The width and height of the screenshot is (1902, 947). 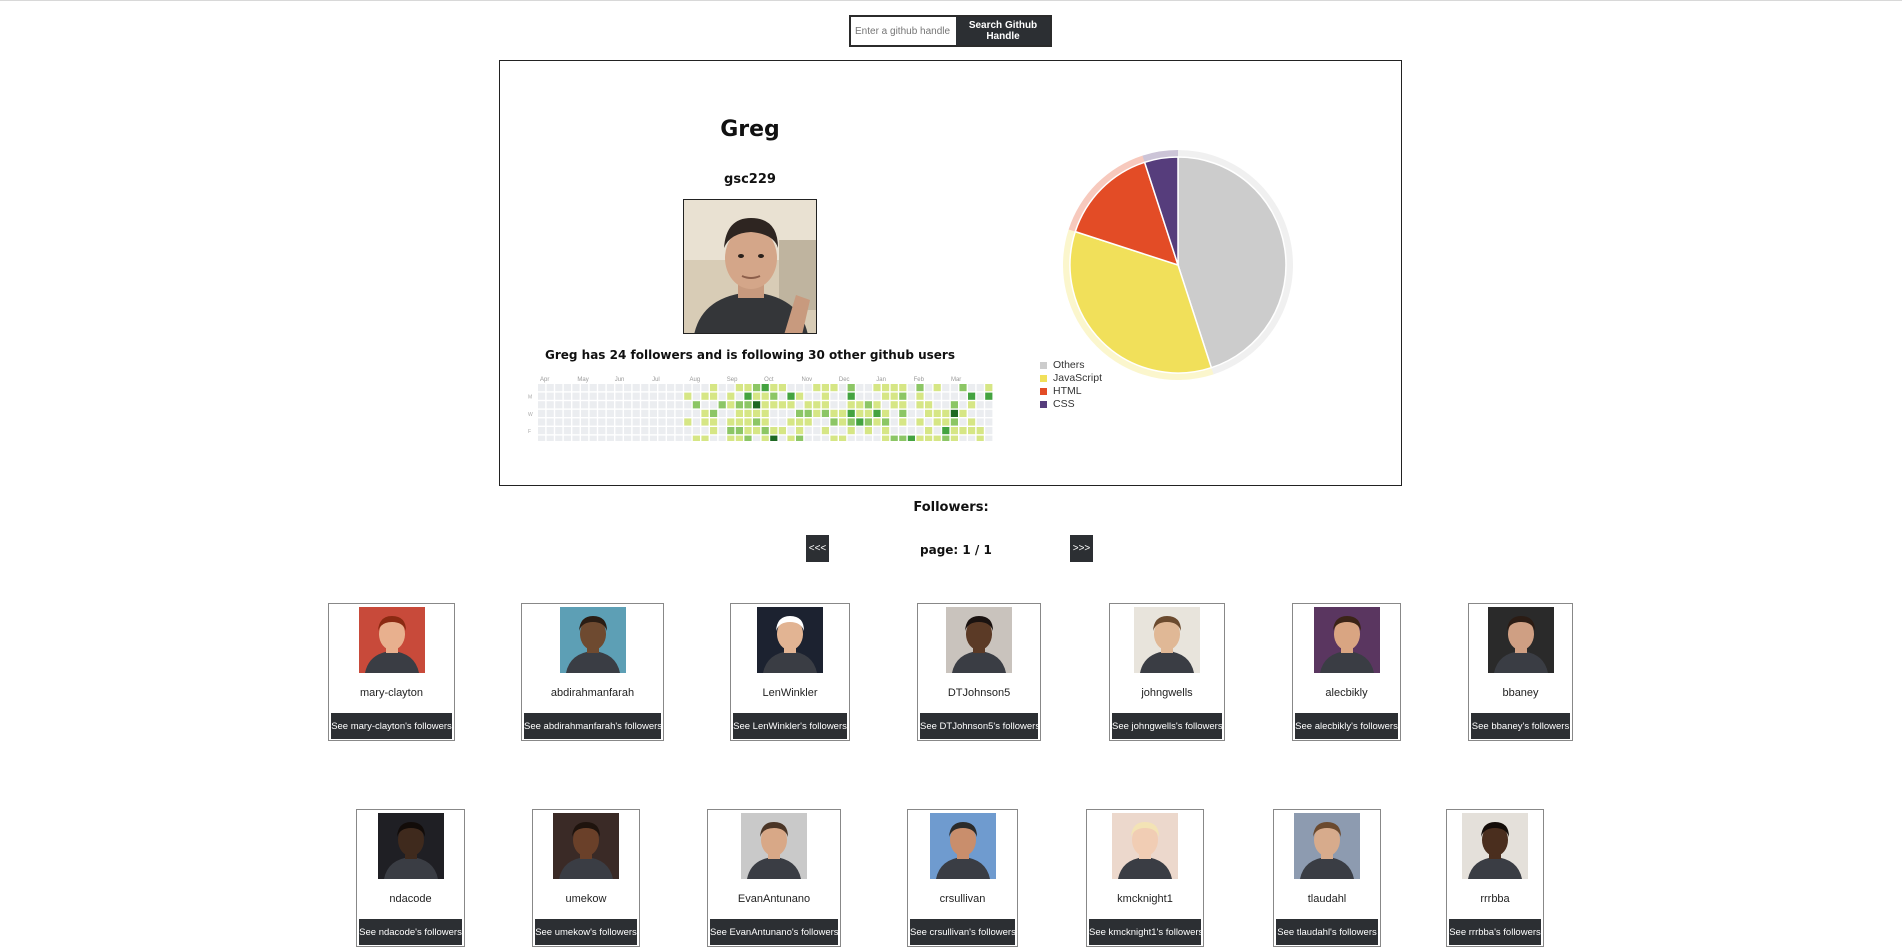 What do you see at coordinates (586, 899) in the screenshot?
I see `follower-login: umekow` at bounding box center [586, 899].